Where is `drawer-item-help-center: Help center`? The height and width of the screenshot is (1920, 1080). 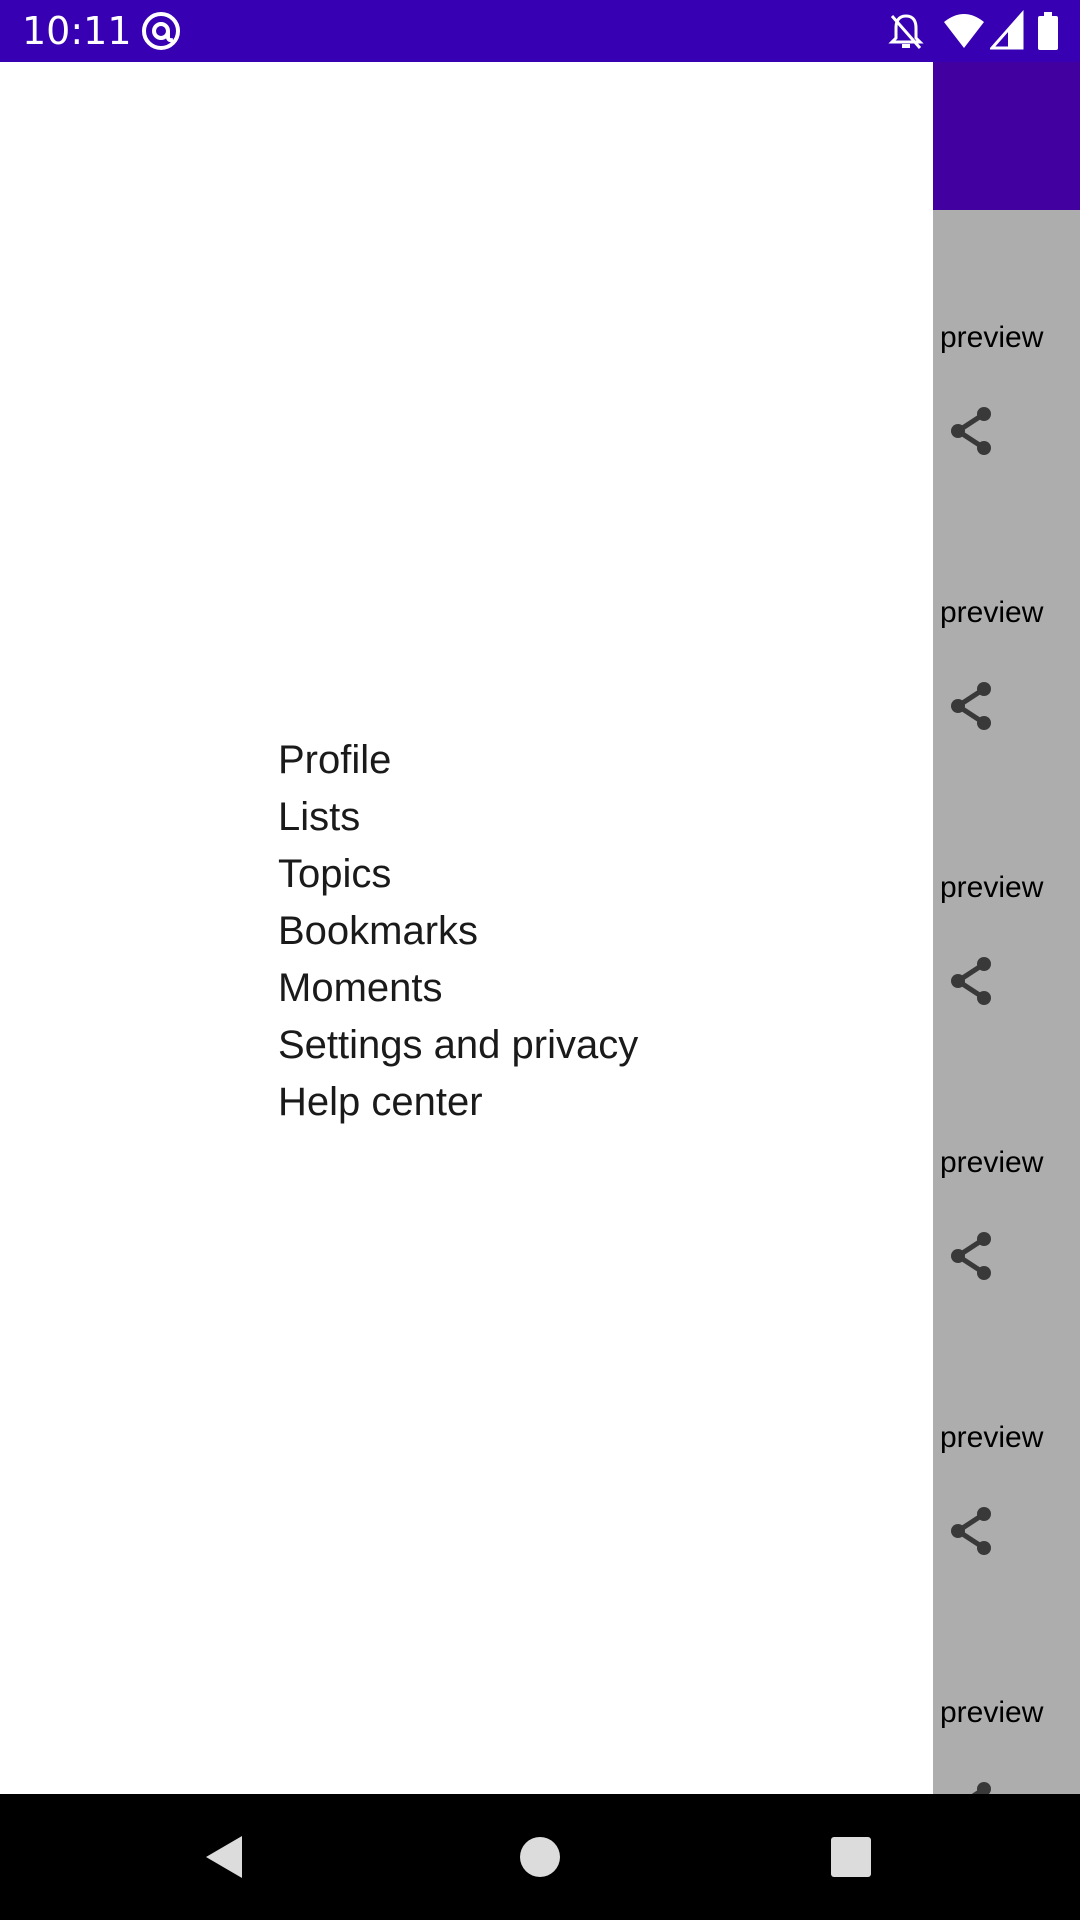 drawer-item-help-center: Help center is located at coordinates (458, 1102).